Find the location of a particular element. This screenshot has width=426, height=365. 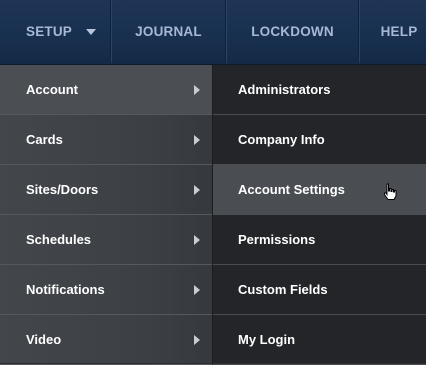

menu-item-custom-fields: Custom Fields is located at coordinates (319, 290).